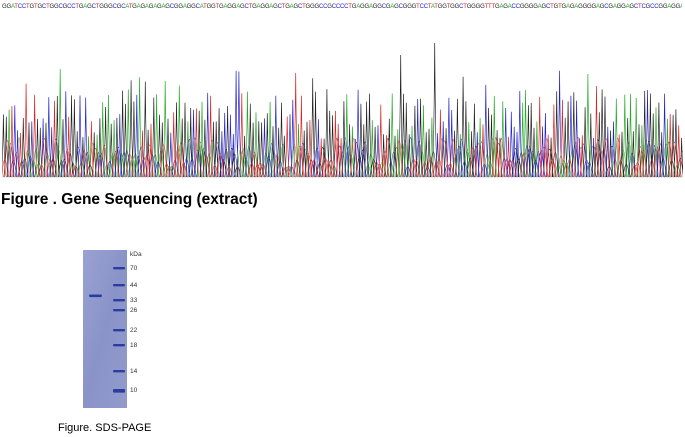 The height and width of the screenshot is (437, 685). I want to click on kda-label-26: 26, so click(134, 310).